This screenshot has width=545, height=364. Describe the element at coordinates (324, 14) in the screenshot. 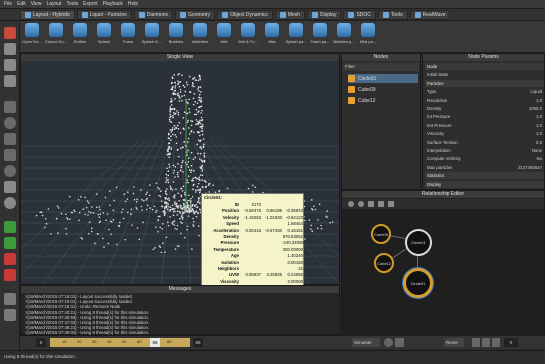

I see `layout-tab: Display` at that location.